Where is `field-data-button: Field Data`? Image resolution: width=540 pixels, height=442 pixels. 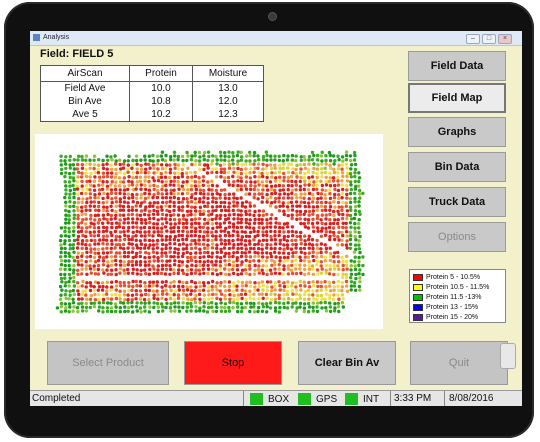
field-data-button: Field Data is located at coordinates (457, 66).